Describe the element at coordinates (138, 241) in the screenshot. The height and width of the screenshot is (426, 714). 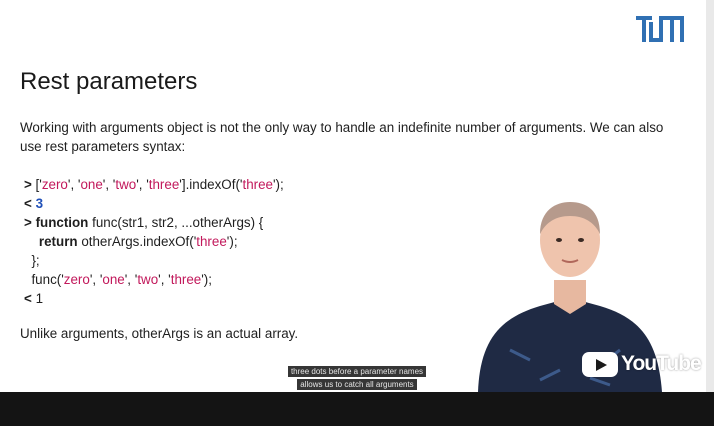
I see `code-line-4: return otherArgs.indexOf('three');` at that location.